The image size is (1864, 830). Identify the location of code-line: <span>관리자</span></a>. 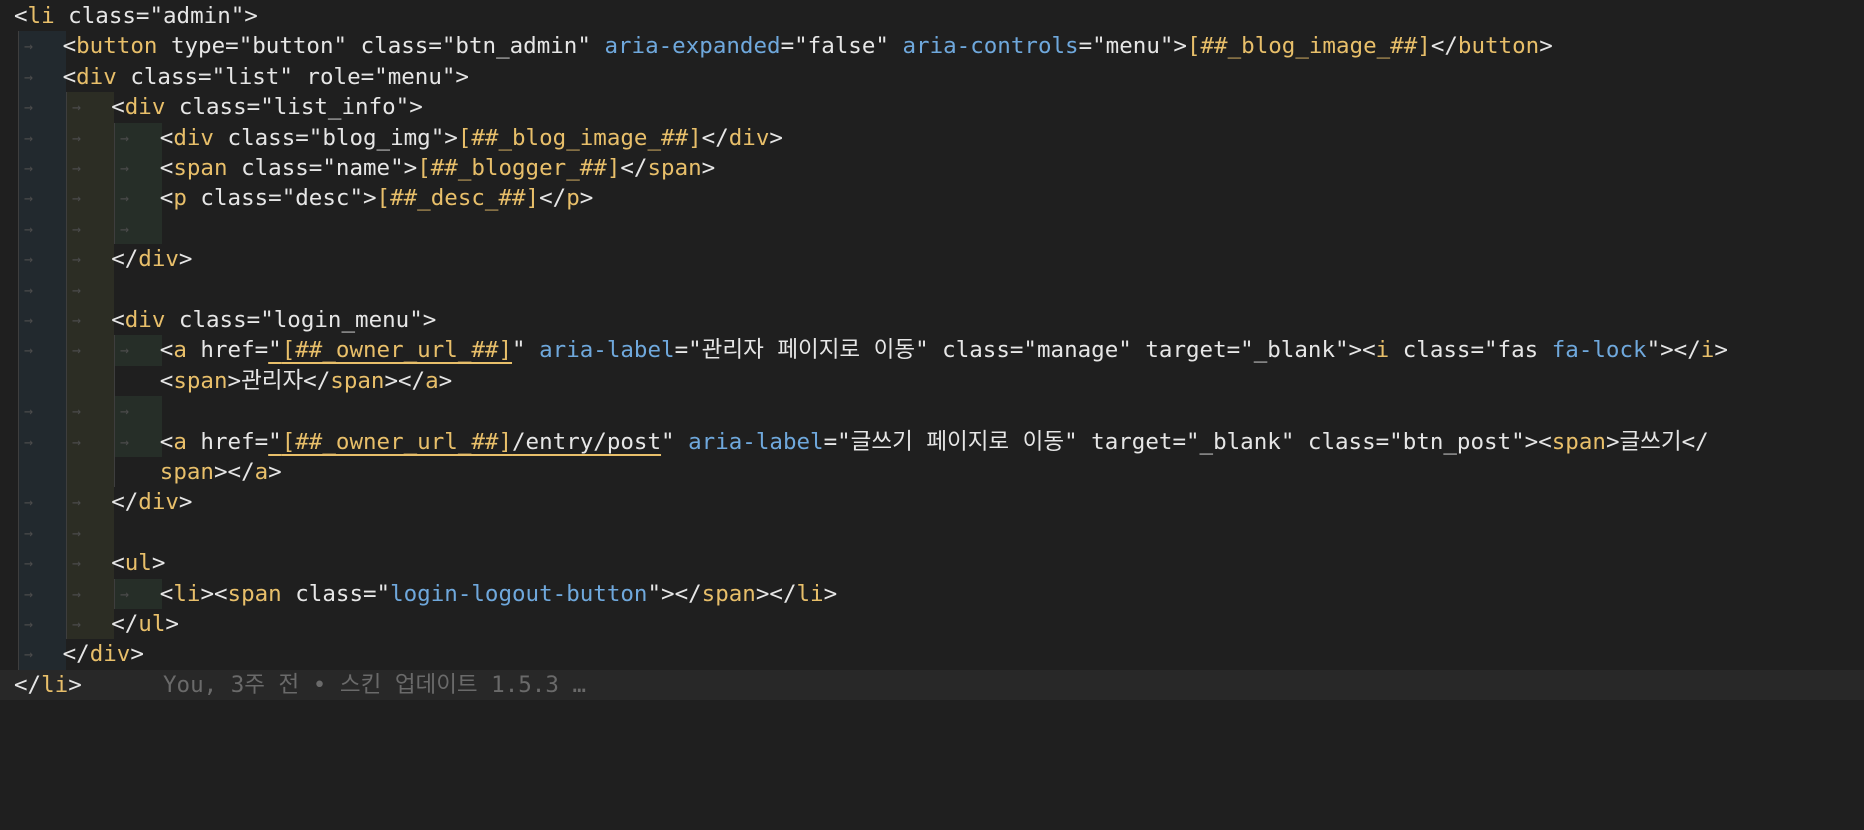
(932, 381).